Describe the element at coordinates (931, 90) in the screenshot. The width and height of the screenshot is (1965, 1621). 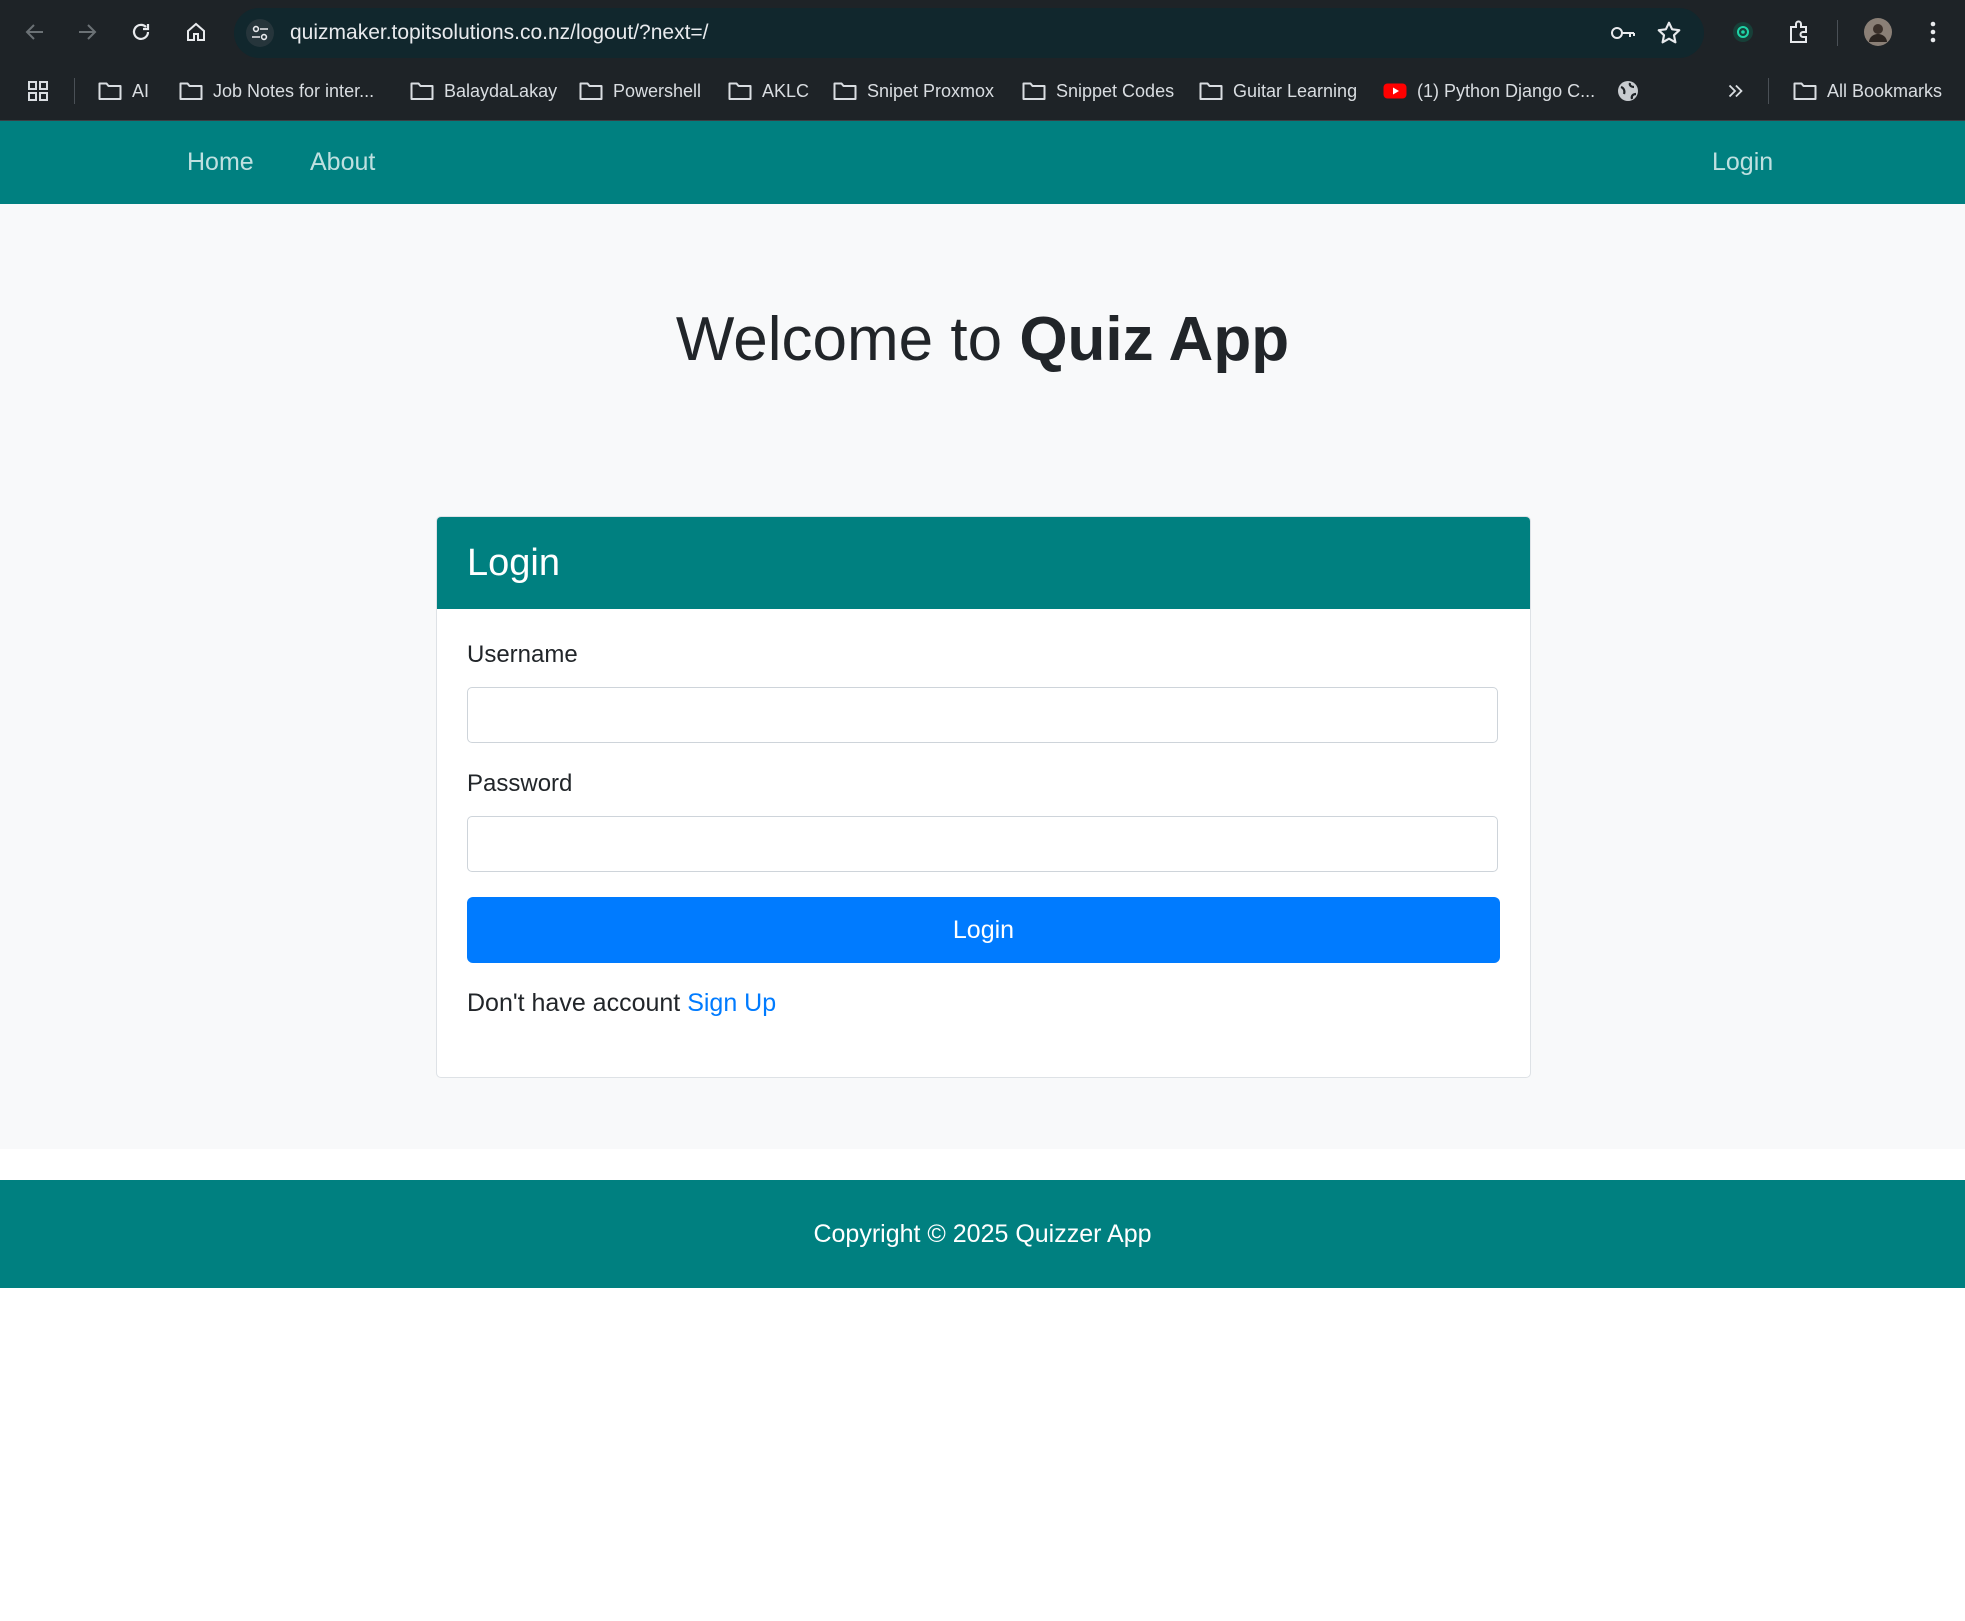
I see `bookmark-label: Snipet Proxmox` at that location.